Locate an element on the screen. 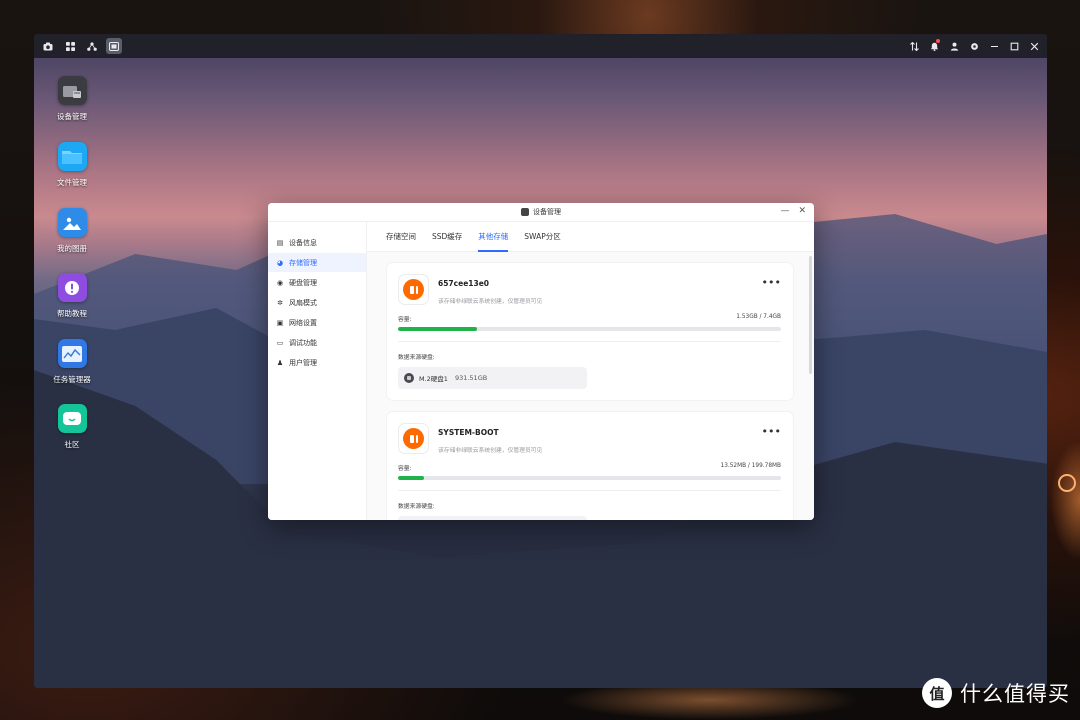 The width and height of the screenshot is (1080, 720). taskbar-left is located at coordinates (81, 46).